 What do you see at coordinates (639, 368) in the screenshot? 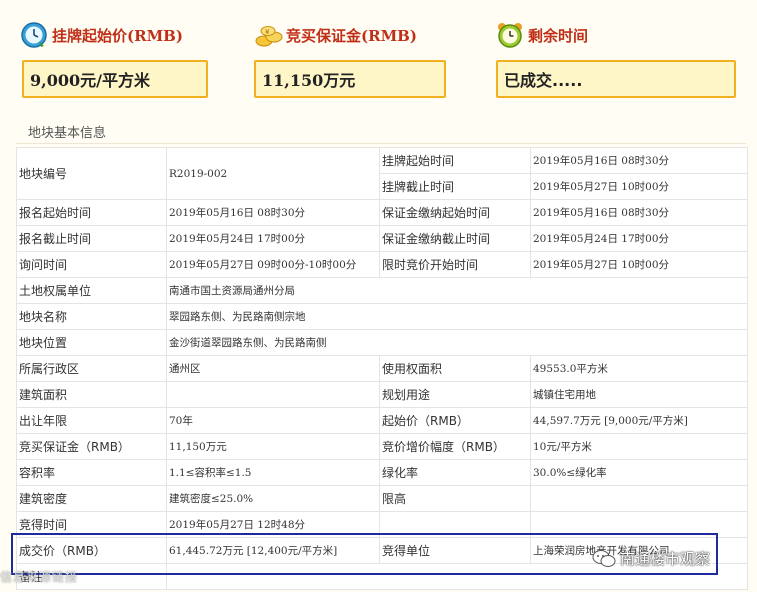
I see `area-value: 49553.0平方米` at bounding box center [639, 368].